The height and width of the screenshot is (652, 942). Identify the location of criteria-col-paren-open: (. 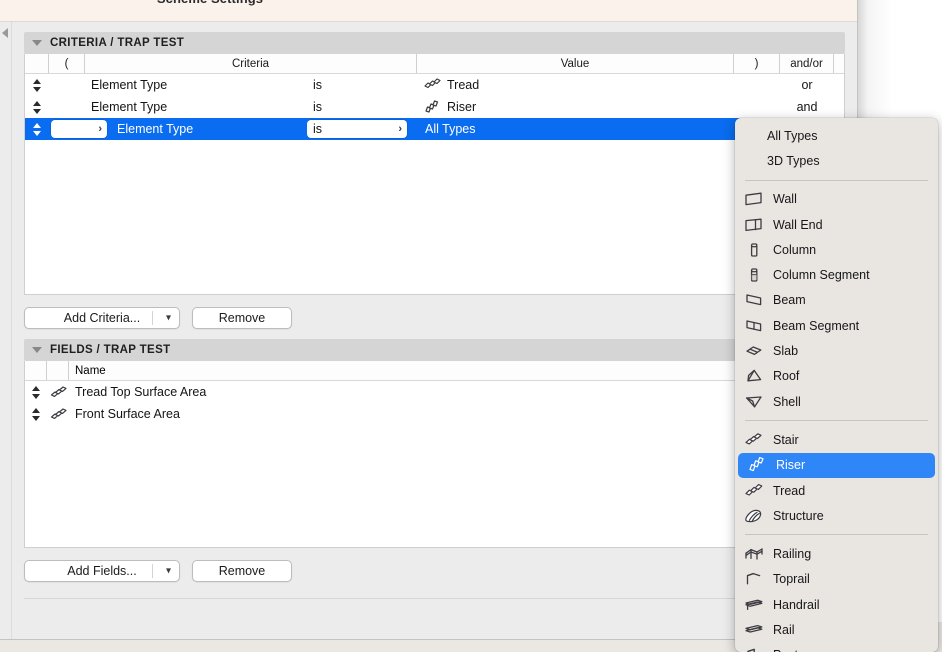
(67, 63).